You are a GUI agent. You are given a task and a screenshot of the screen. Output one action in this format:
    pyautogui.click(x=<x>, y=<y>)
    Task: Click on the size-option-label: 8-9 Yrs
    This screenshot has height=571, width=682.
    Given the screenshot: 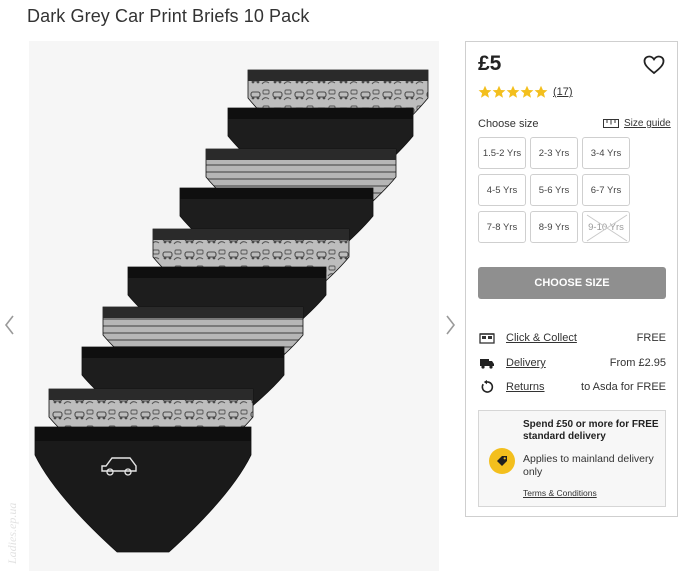 What is the action you would take?
    pyautogui.click(x=554, y=227)
    